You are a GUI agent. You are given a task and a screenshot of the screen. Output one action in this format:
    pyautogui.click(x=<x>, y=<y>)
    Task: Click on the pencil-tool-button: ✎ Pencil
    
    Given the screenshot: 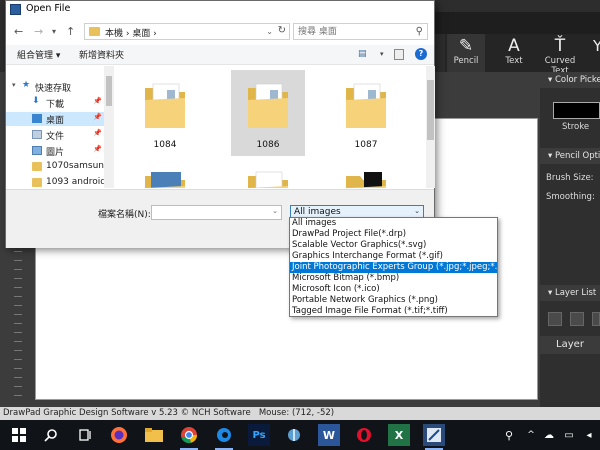 What is the action you would take?
    pyautogui.click(x=466, y=53)
    